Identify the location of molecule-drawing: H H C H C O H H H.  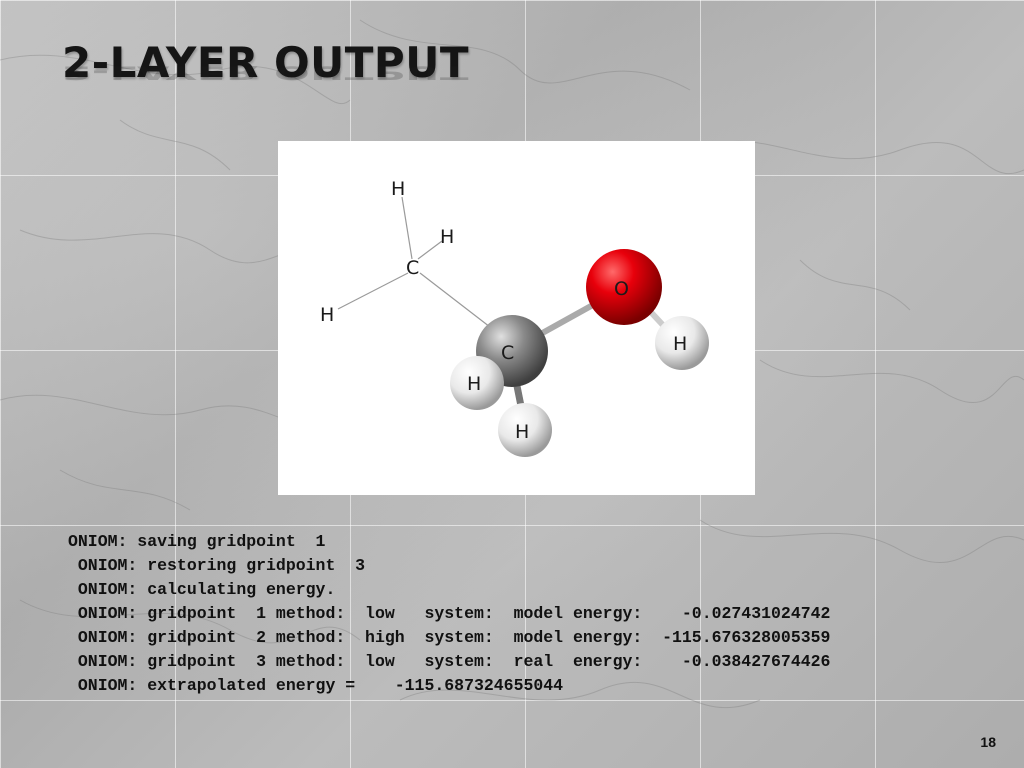
(514, 317).